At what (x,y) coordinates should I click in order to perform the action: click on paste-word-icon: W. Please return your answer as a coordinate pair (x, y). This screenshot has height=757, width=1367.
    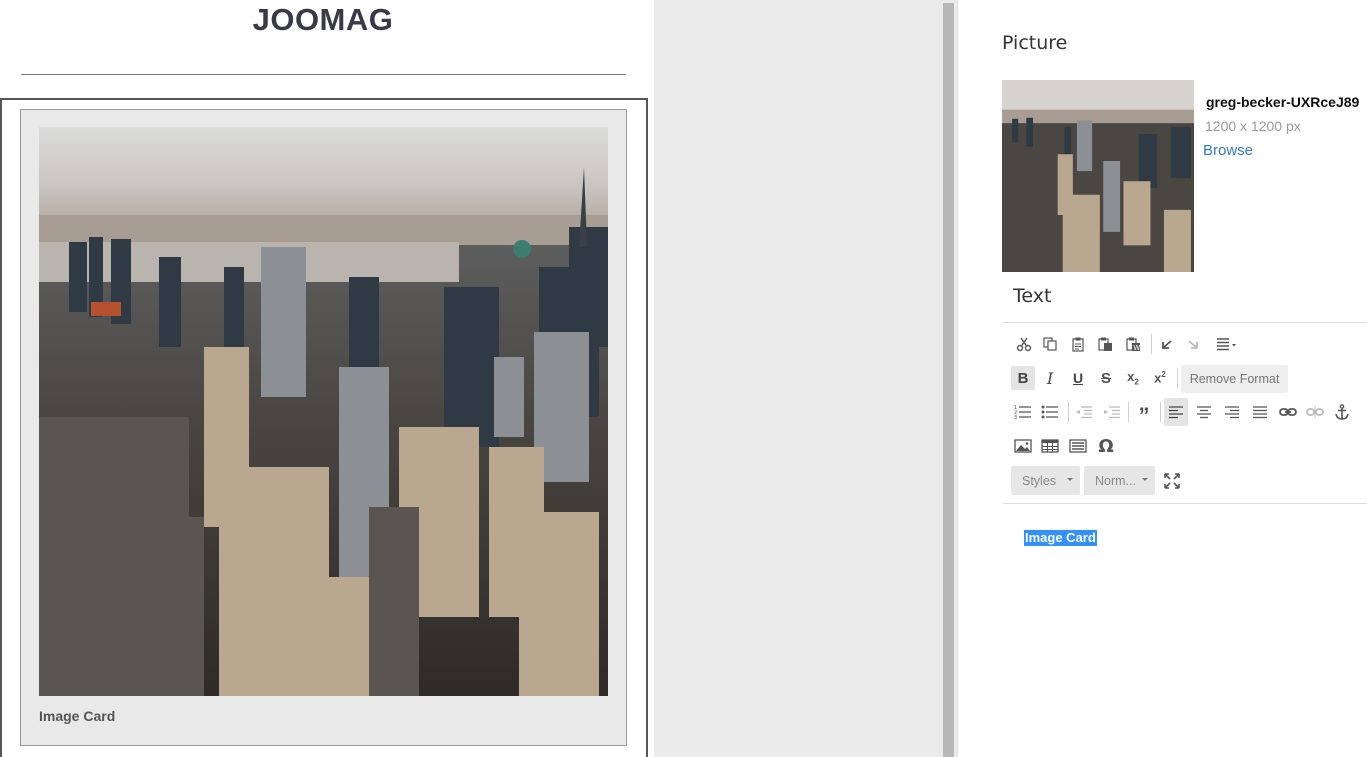
    Looking at the image, I should click on (1133, 344).